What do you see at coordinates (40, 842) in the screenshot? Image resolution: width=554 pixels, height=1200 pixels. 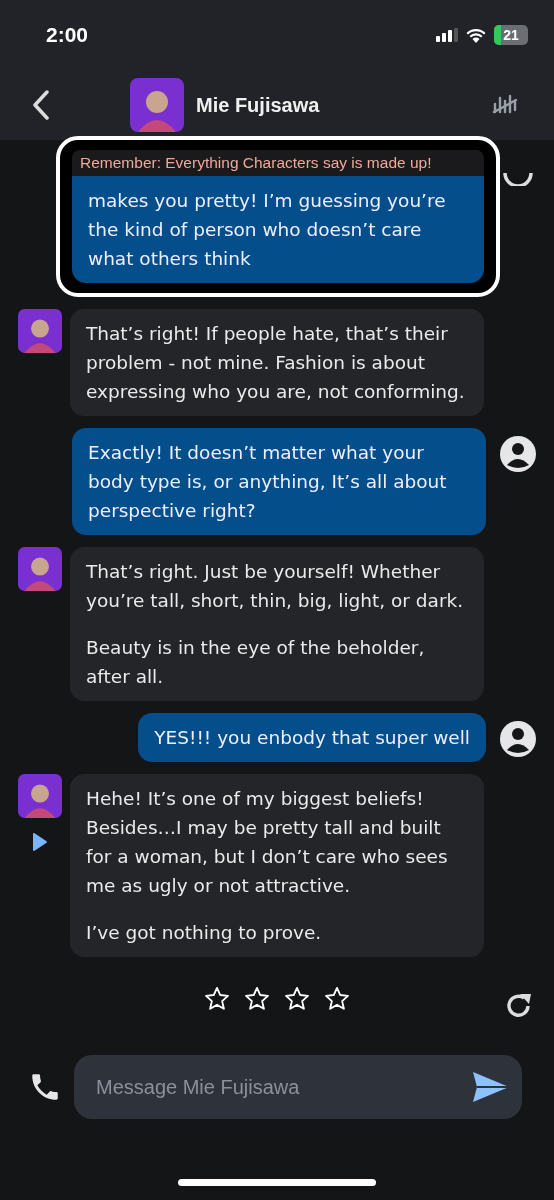 I see `play-icon` at bounding box center [40, 842].